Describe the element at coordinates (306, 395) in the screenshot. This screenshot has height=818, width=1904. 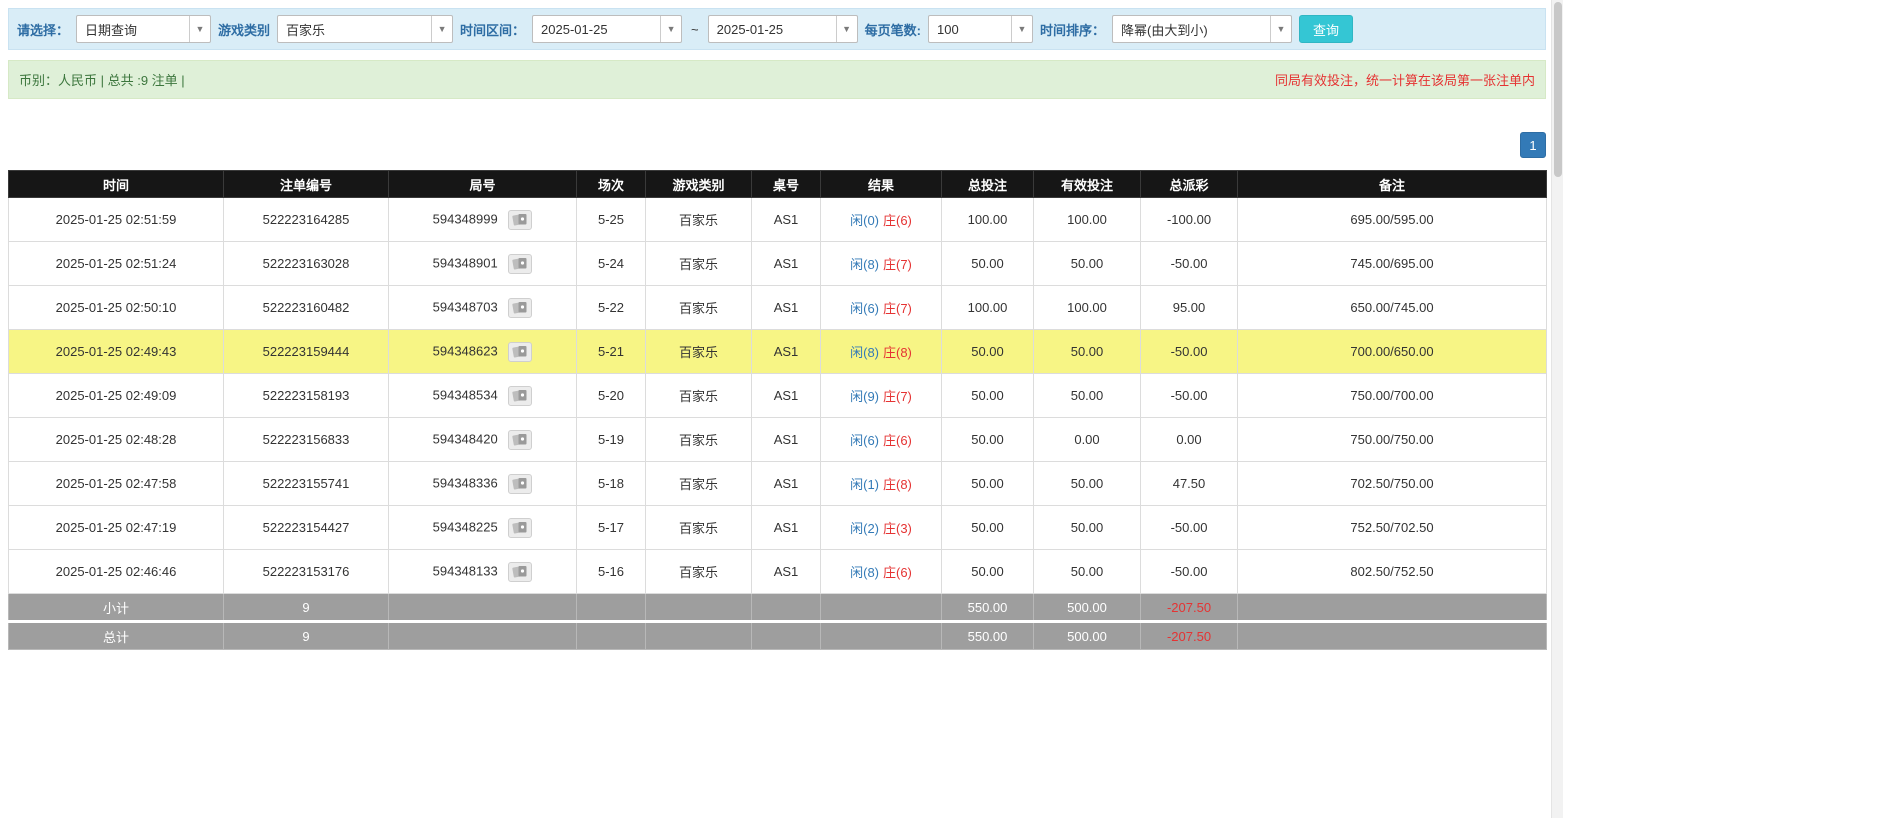
I see `cell-bet-id: 522223158193` at that location.